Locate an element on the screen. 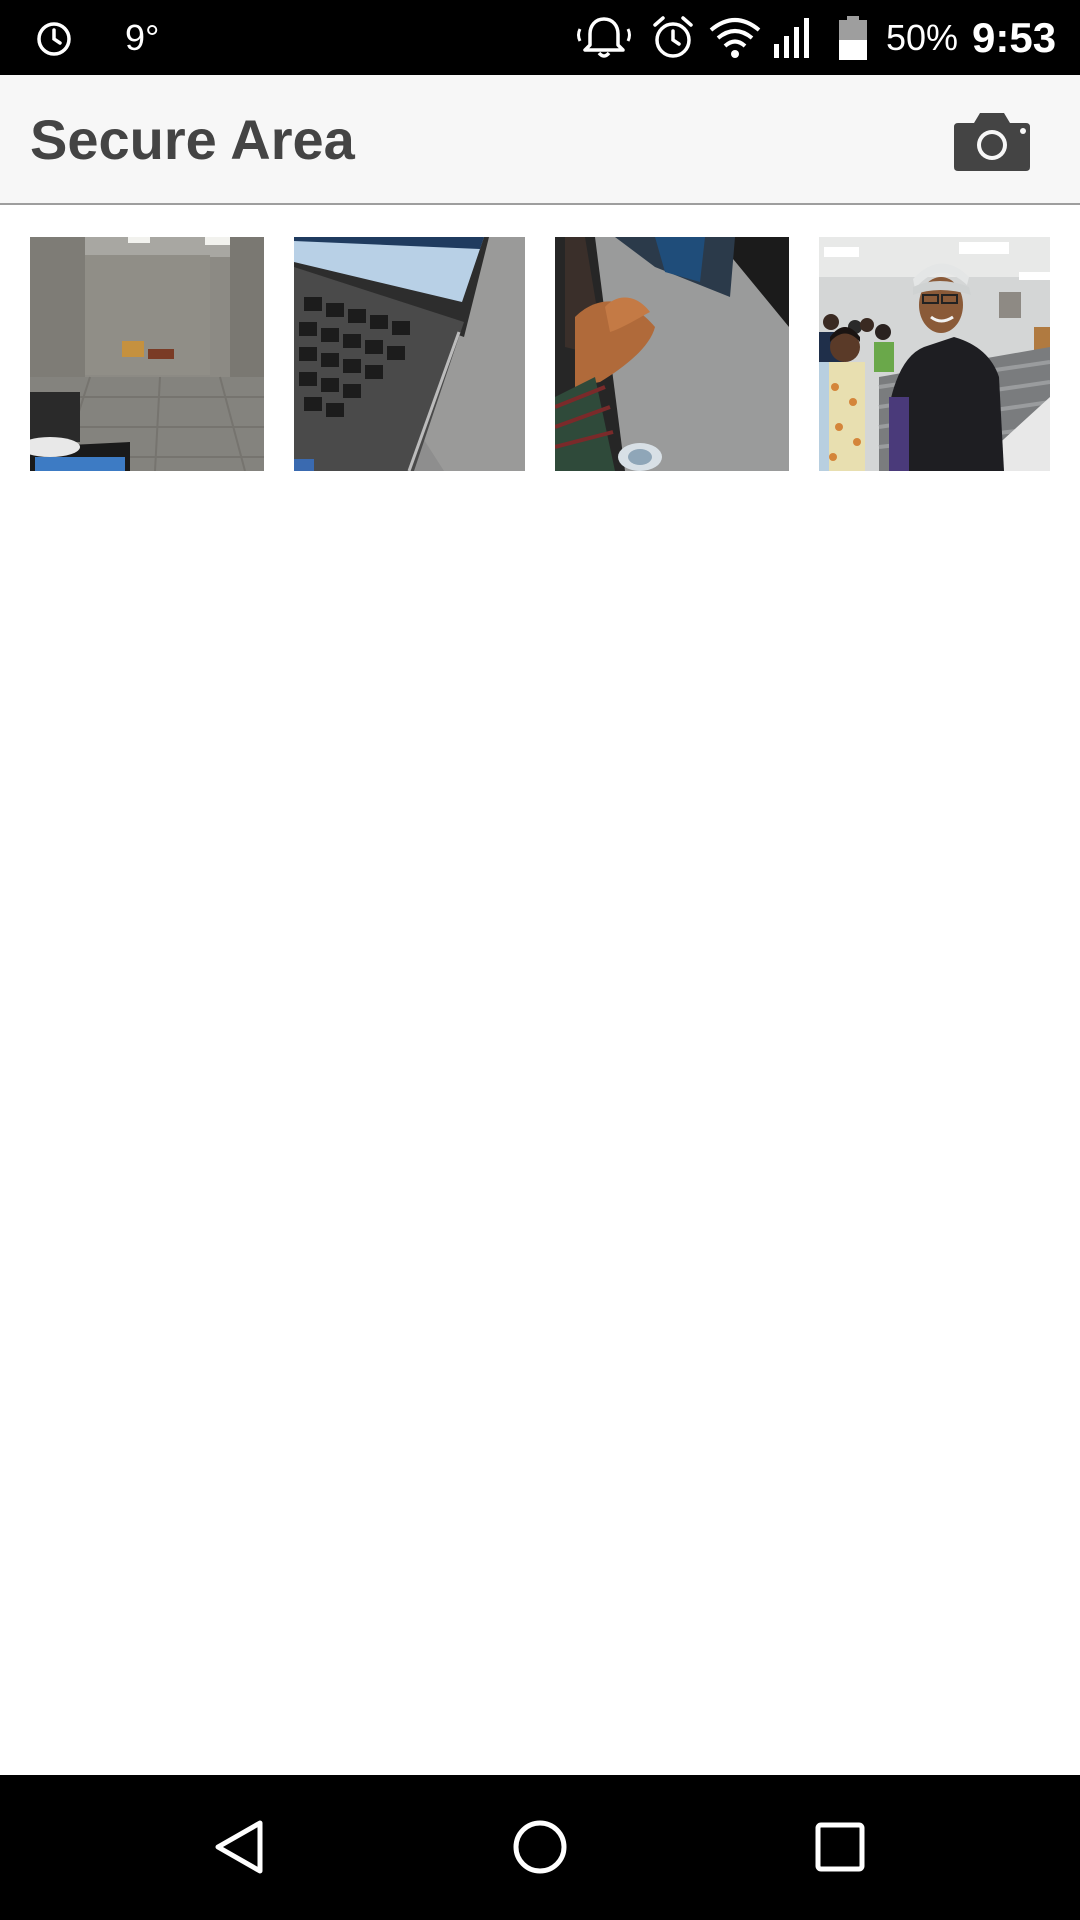 Image resolution: width=1080 pixels, height=1920 pixels. photo-laptop-keyboard is located at coordinates (409, 354).